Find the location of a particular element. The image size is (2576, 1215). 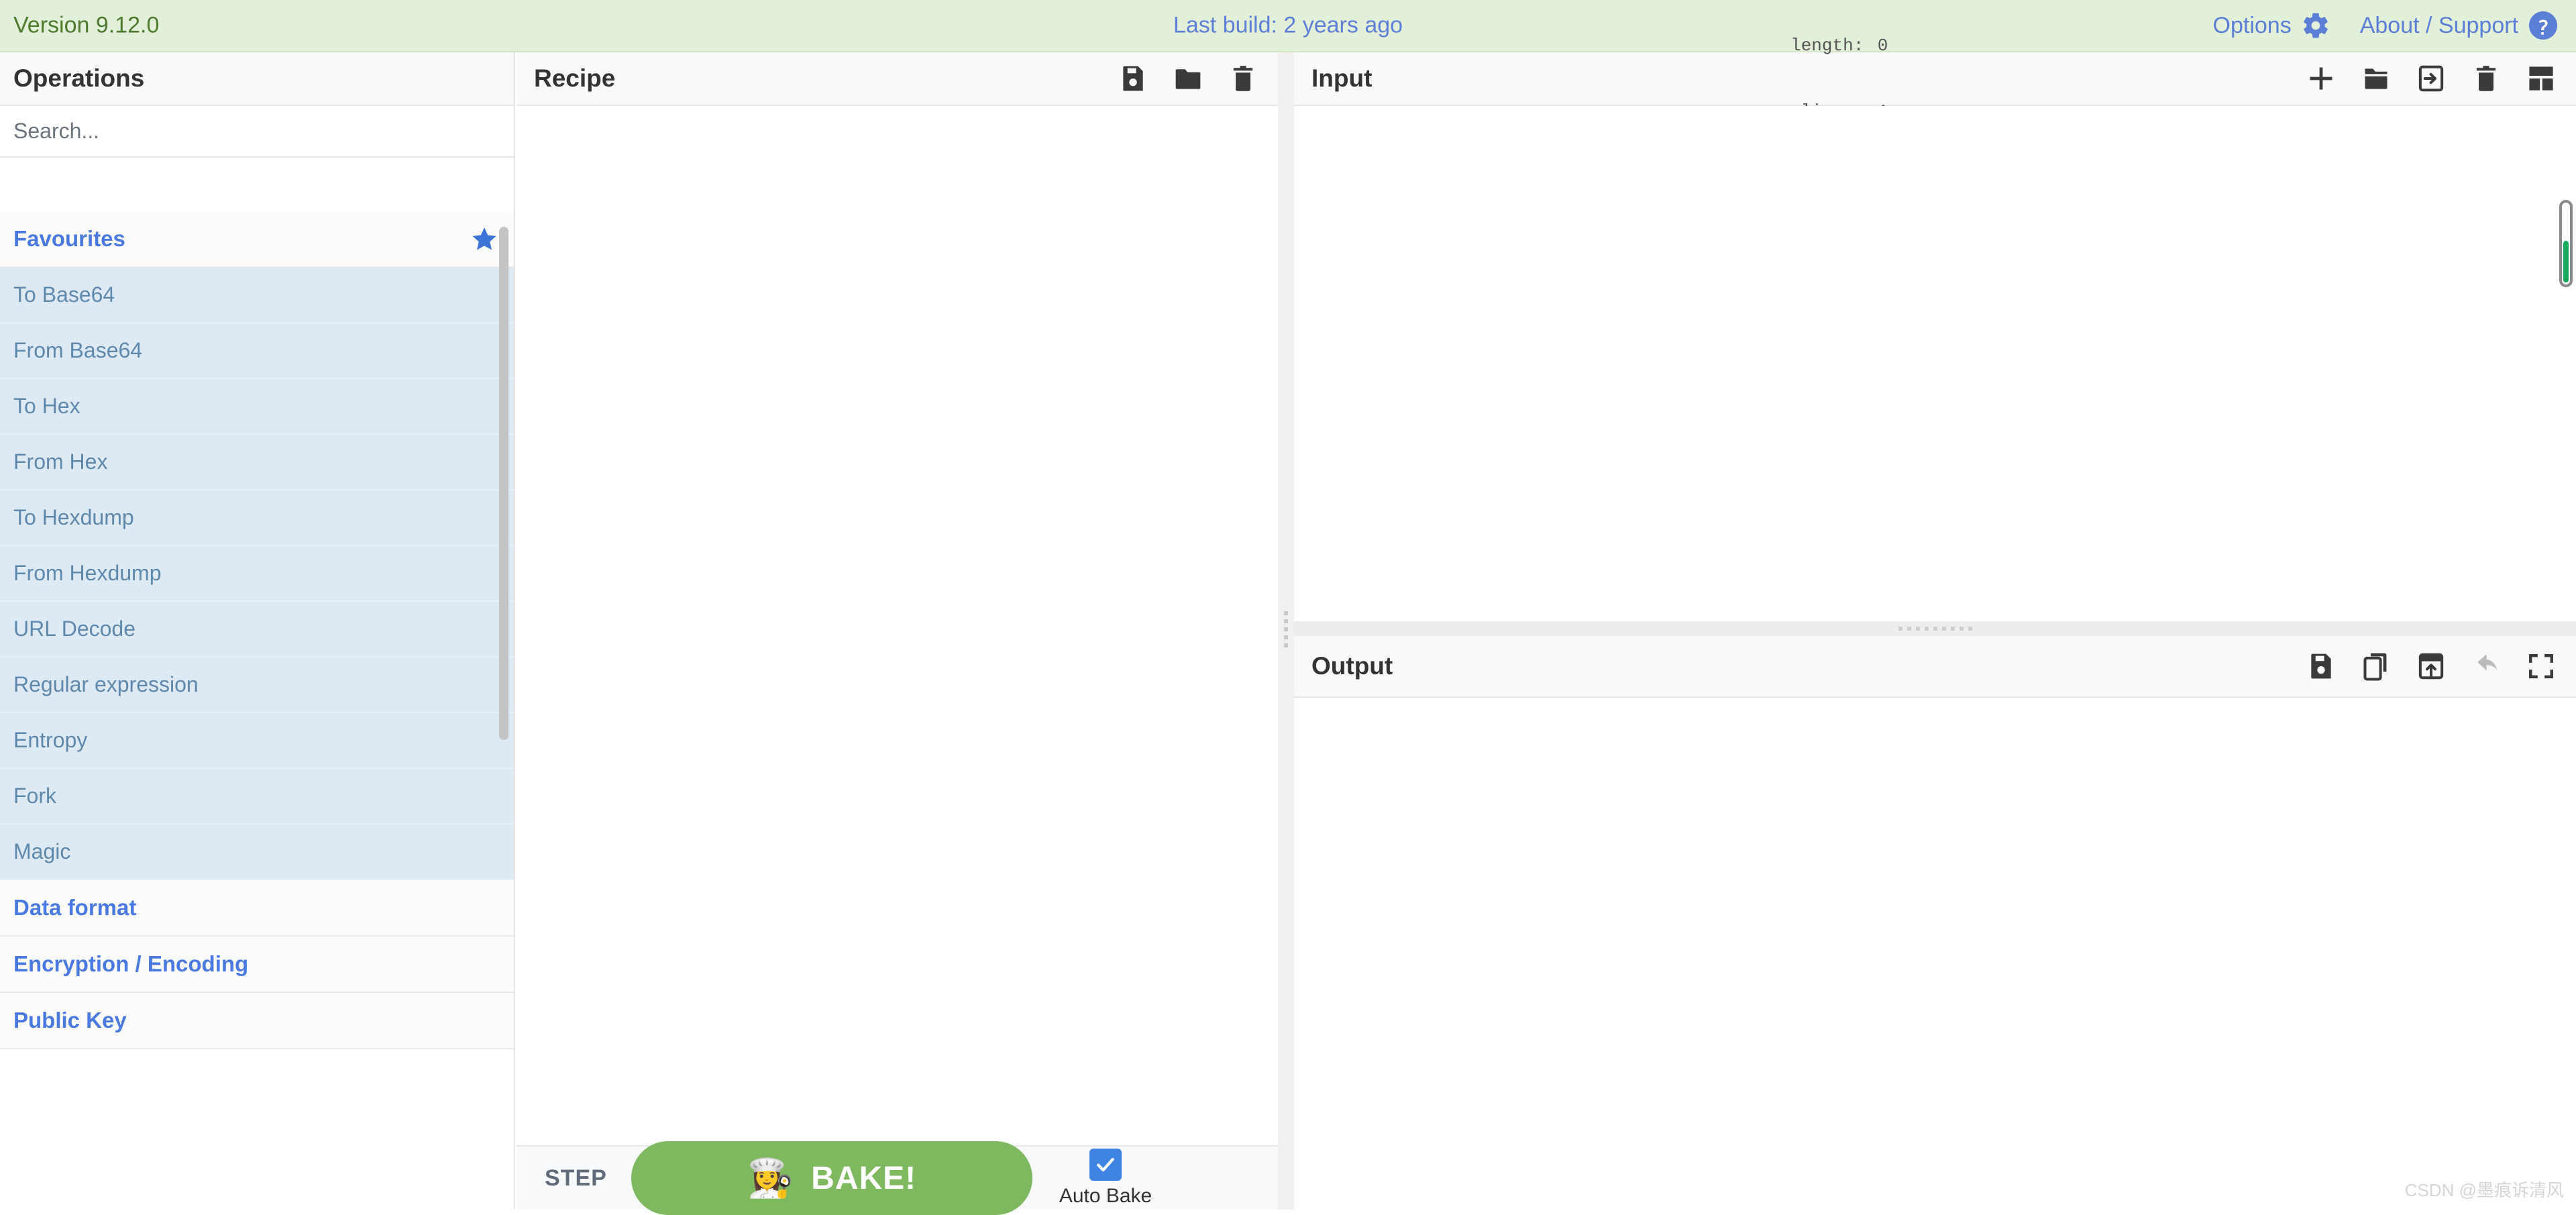

version-label: Version 9.12.0 is located at coordinates (86, 26).